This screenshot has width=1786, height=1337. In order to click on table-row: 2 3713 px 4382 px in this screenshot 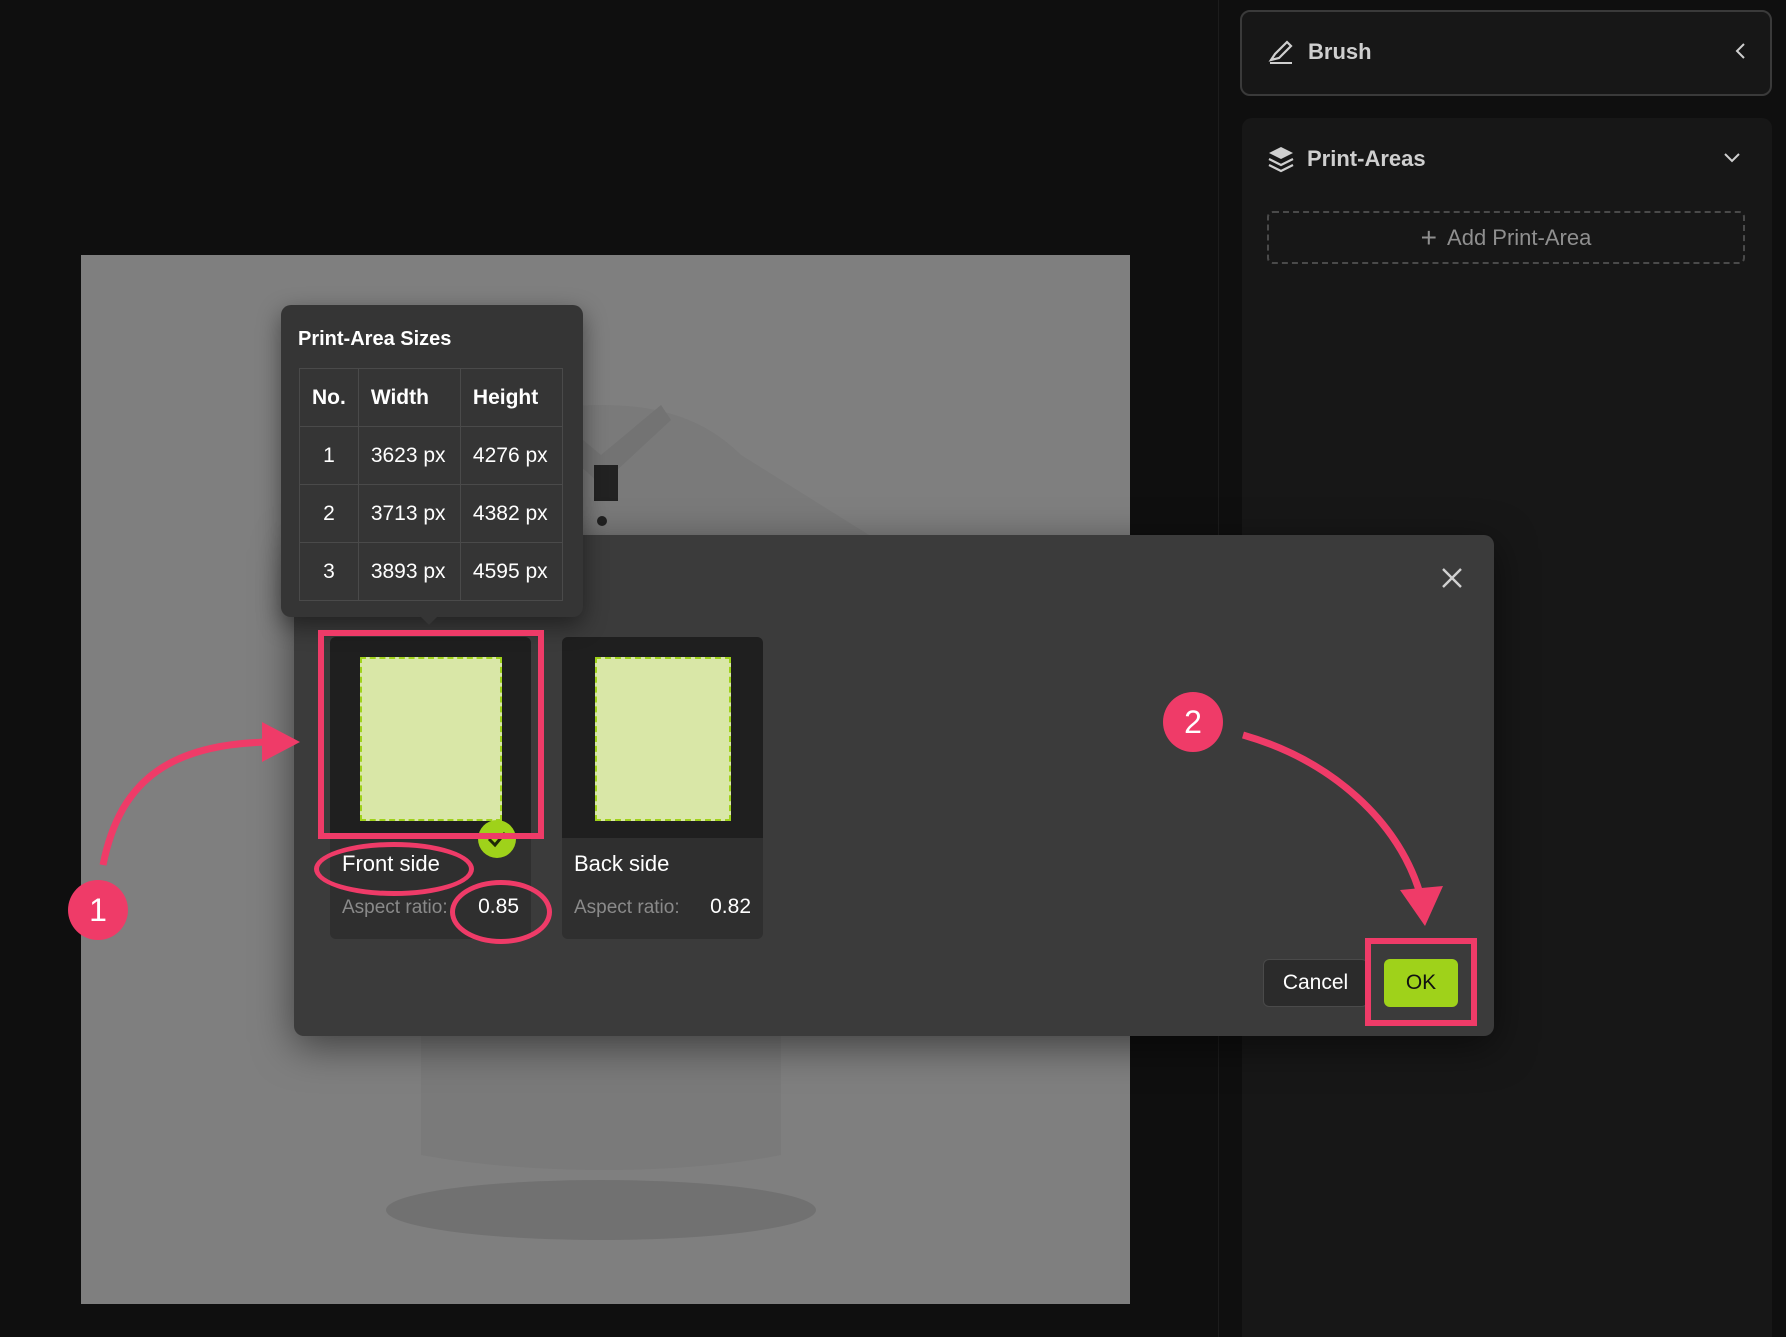, I will do `click(431, 513)`.